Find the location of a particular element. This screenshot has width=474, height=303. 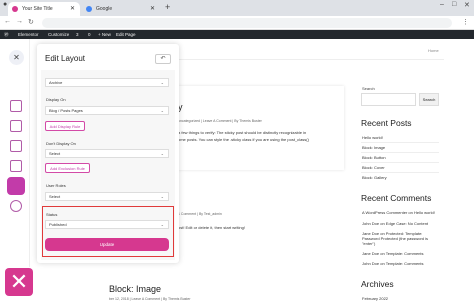

footer-layout-icon is located at coordinates (16, 126).